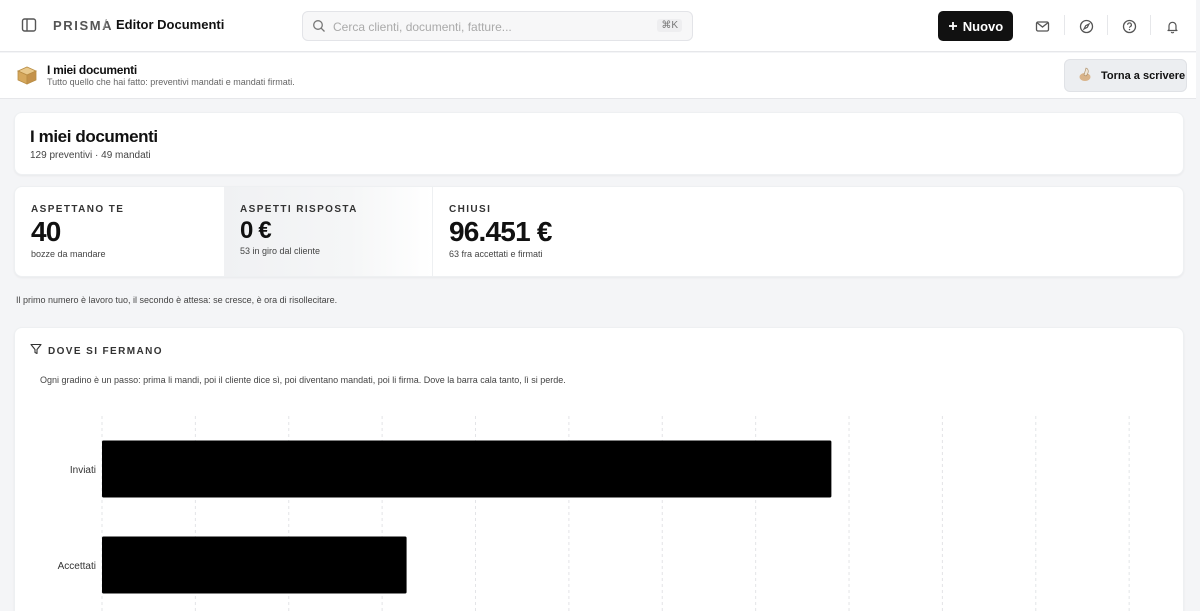 The width and height of the screenshot is (1200, 611). Describe the element at coordinates (29, 25) in the screenshot. I see `sidebar-toggle-icon` at that location.